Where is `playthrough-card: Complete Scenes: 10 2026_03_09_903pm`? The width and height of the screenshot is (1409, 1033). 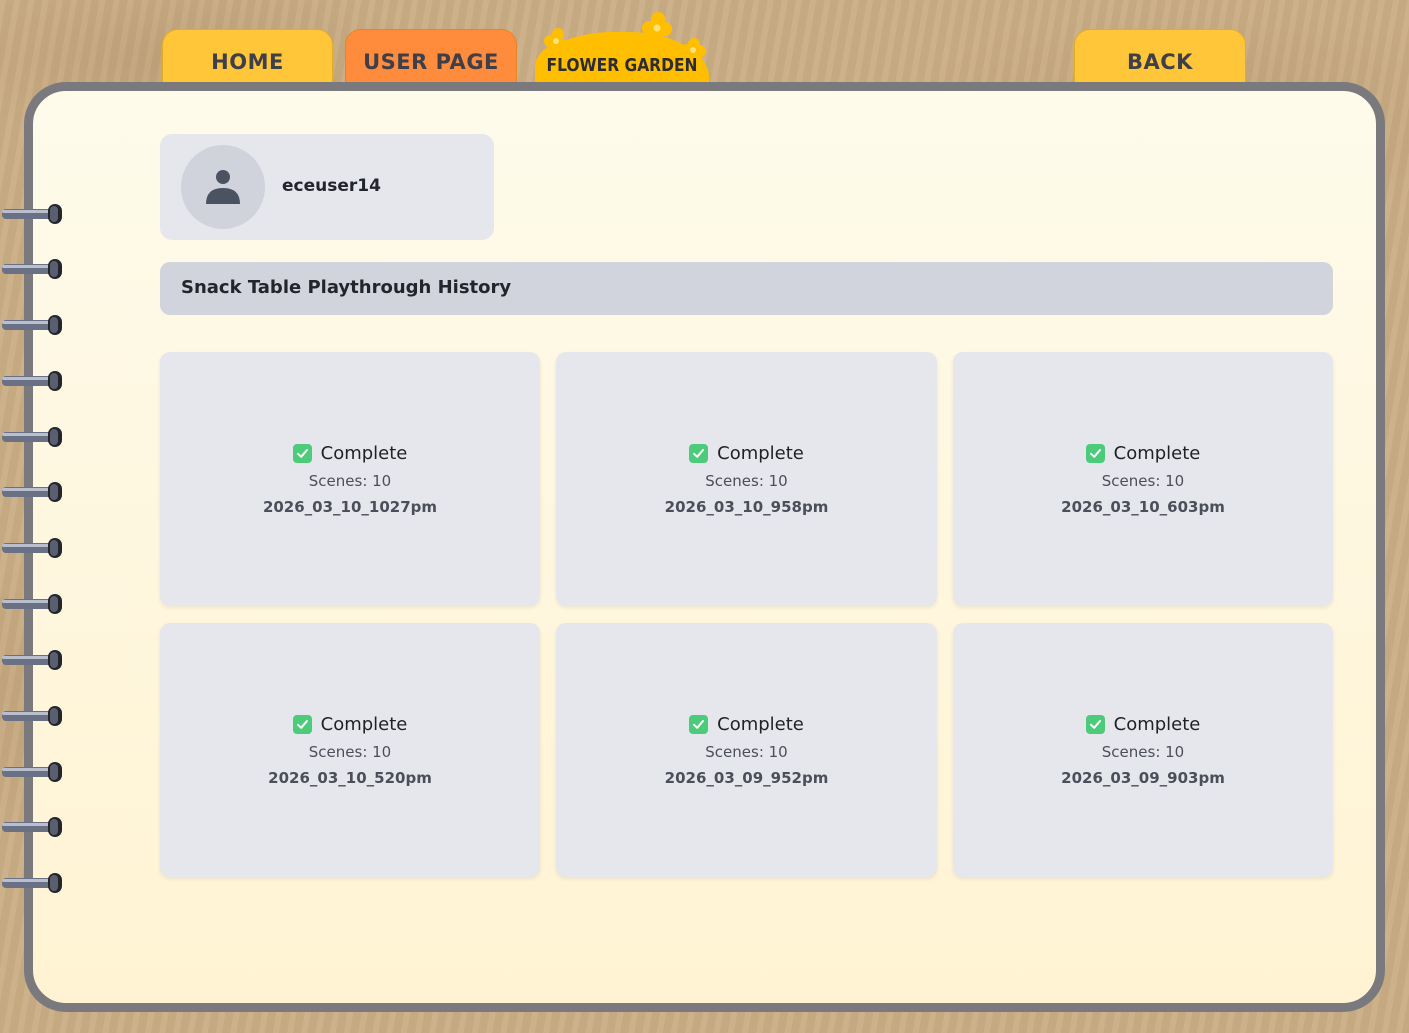 playthrough-card: Complete Scenes: 10 2026_03_09_903pm is located at coordinates (1143, 750).